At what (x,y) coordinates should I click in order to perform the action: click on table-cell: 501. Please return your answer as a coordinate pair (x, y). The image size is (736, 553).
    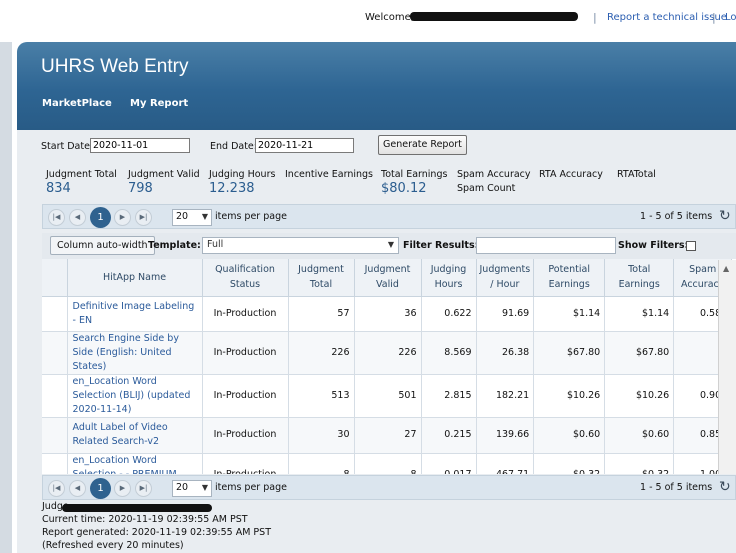
    Looking at the image, I should click on (388, 396).